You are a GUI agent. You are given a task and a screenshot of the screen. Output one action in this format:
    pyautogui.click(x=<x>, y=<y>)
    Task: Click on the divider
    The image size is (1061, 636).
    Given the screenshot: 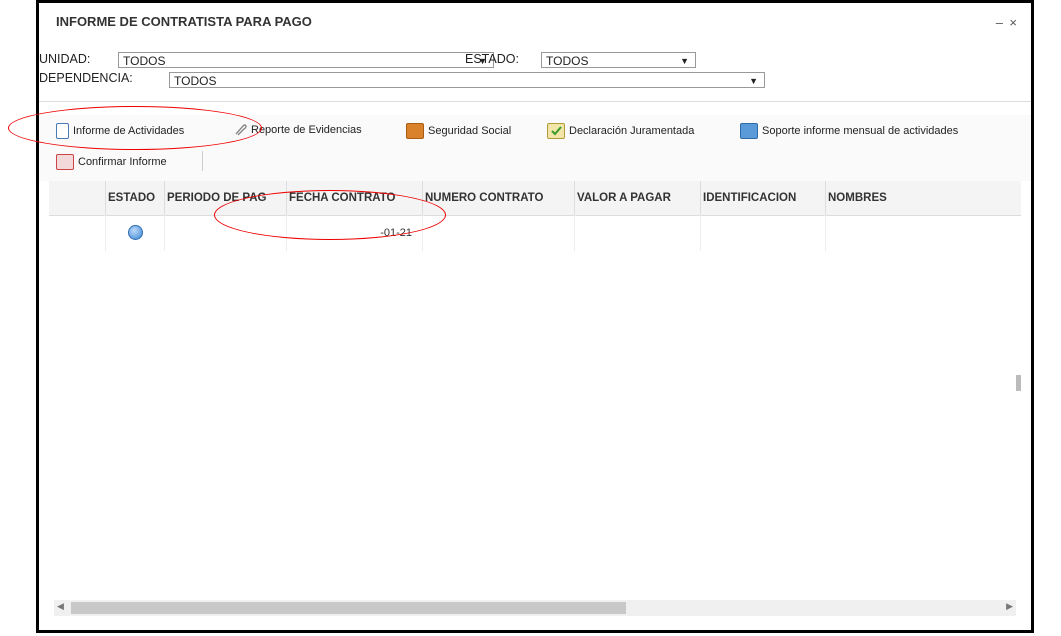 What is the action you would take?
    pyautogui.click(x=535, y=101)
    